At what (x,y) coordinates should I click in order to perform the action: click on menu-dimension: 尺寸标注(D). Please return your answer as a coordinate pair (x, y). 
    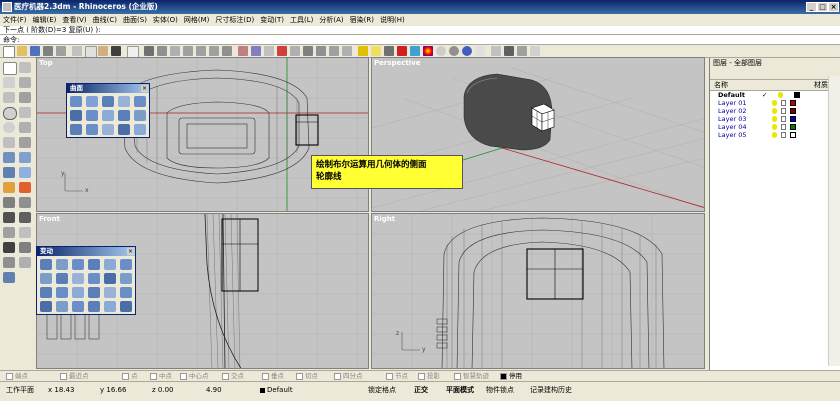
    Looking at the image, I should click on (234, 20).